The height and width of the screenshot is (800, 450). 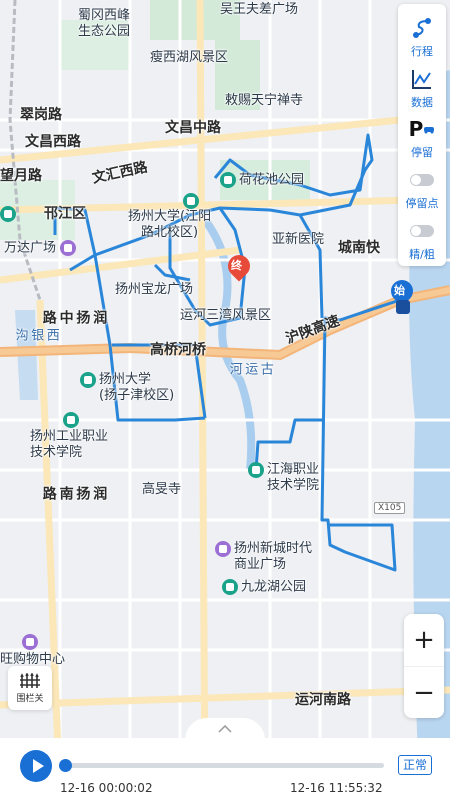 What do you see at coordinates (41, 248) in the screenshot?
I see `poi-wanda: 万达广场` at bounding box center [41, 248].